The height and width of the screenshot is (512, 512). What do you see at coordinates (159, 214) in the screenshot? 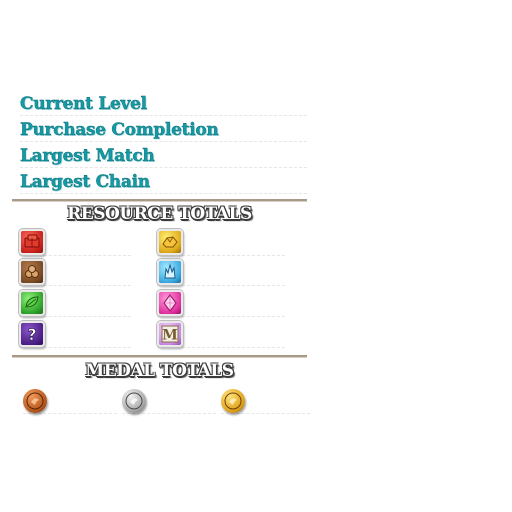
I see `resource-totals-header: Resource Totals` at bounding box center [159, 214].